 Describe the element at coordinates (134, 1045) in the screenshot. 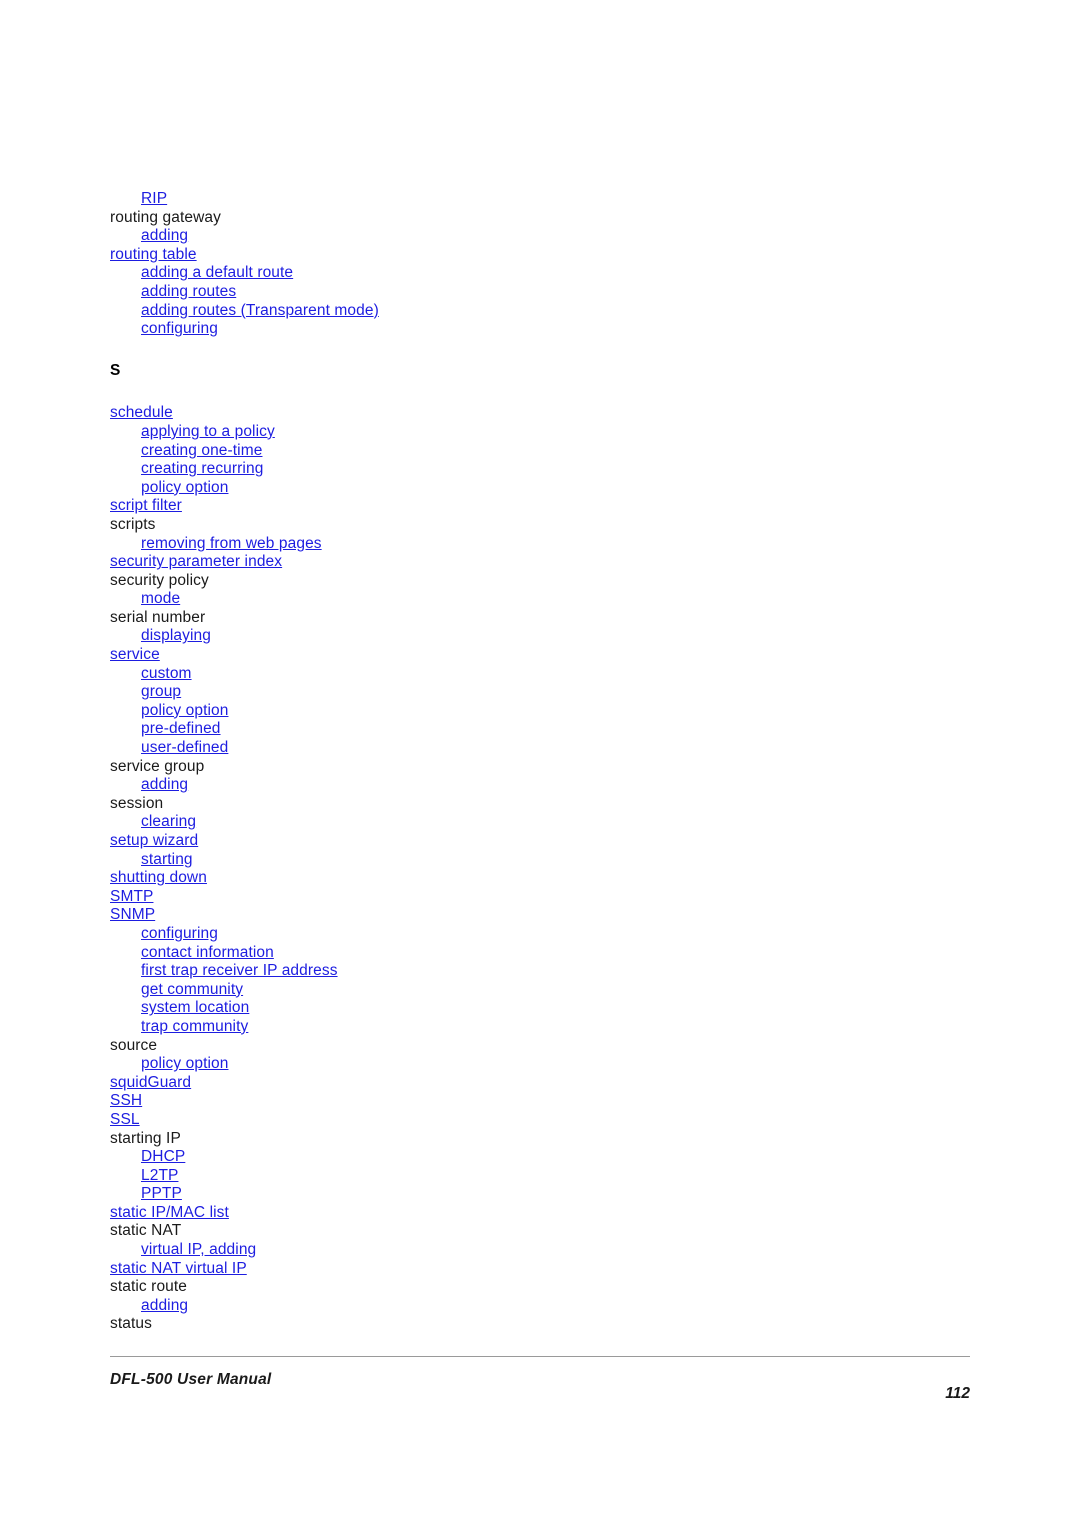

I see `index-entry-label: source` at that location.